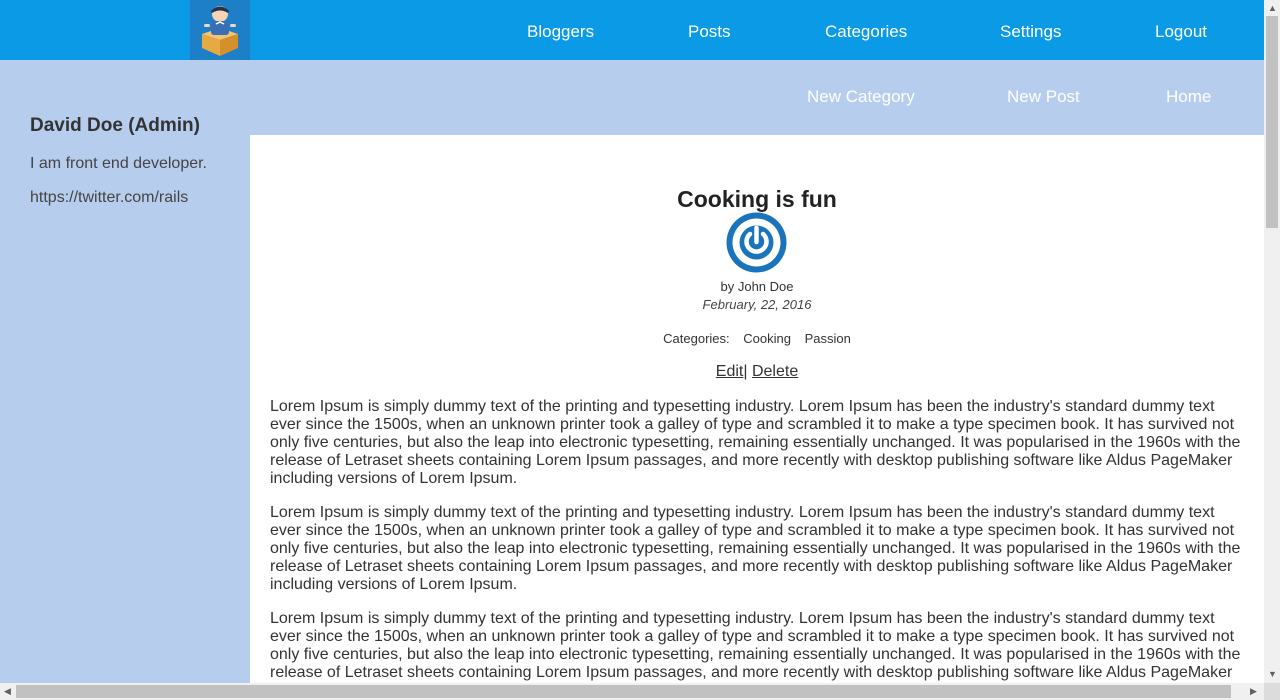  What do you see at coordinates (115, 125) in the screenshot?
I see `sidebar-user-name: David Doe (Admin)` at bounding box center [115, 125].